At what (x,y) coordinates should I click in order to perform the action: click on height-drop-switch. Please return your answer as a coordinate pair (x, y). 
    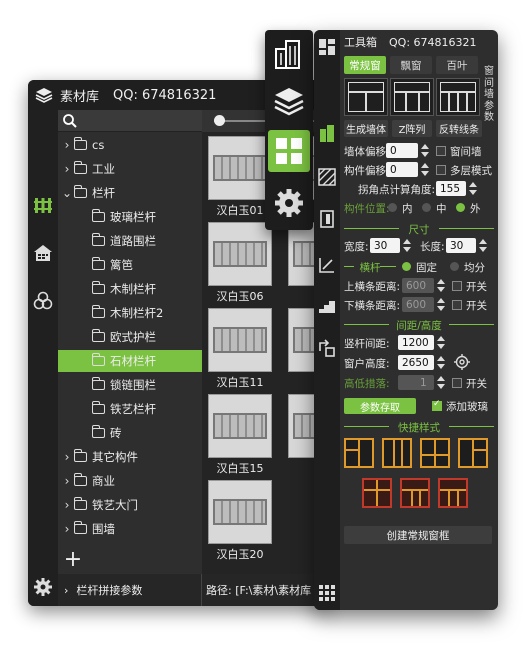
    Looking at the image, I should click on (457, 383).